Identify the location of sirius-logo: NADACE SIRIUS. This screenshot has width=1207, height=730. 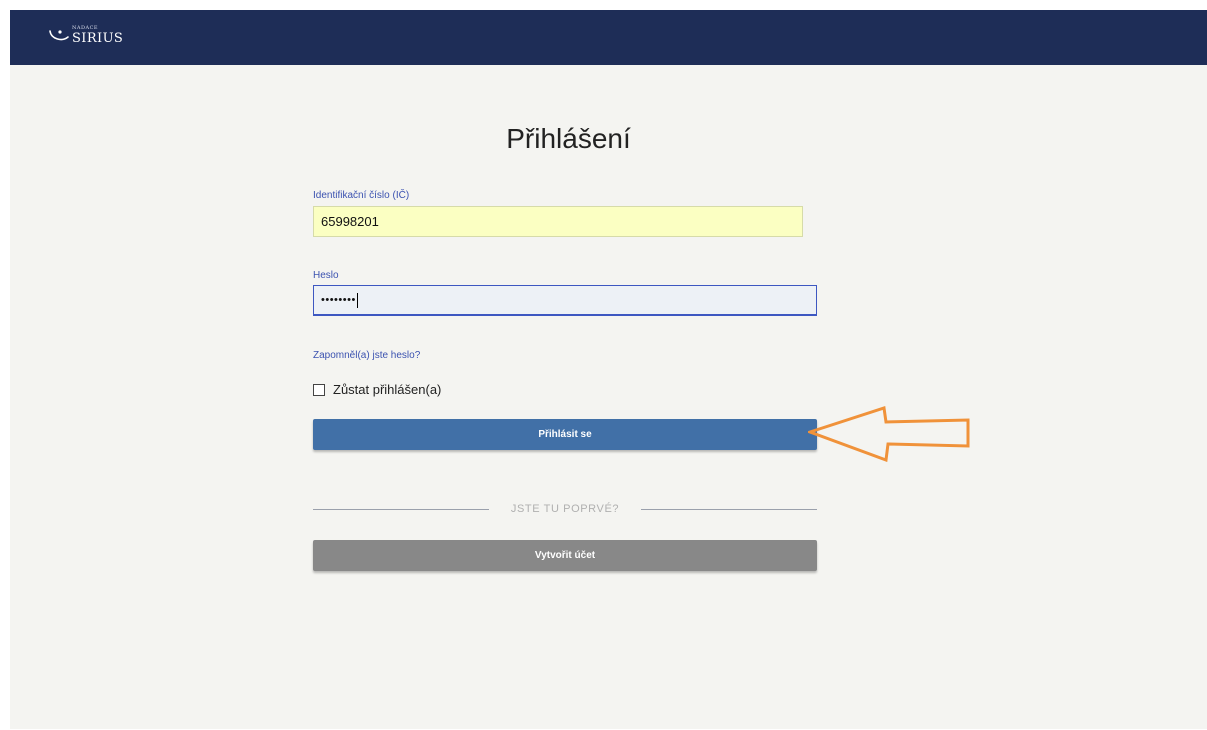
(85, 35).